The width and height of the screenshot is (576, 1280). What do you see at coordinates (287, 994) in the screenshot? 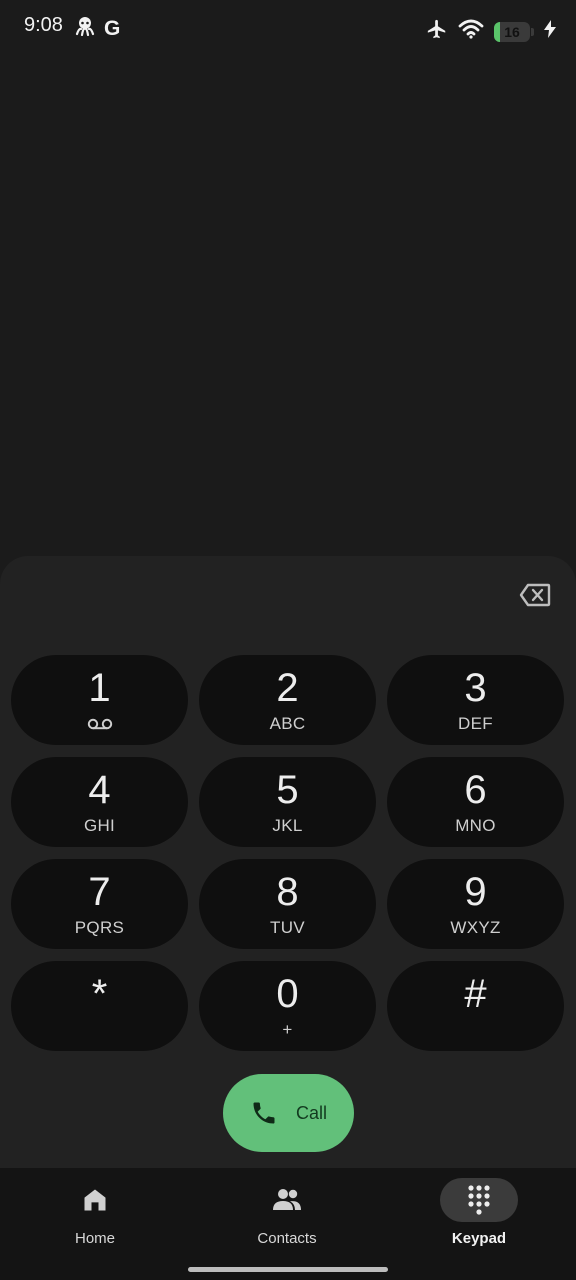
I see `key-digit: 0` at bounding box center [287, 994].